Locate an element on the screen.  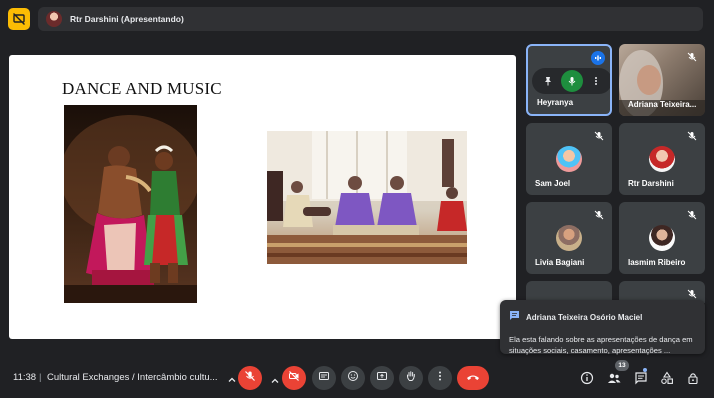
people-icon is located at coordinates (614, 378).